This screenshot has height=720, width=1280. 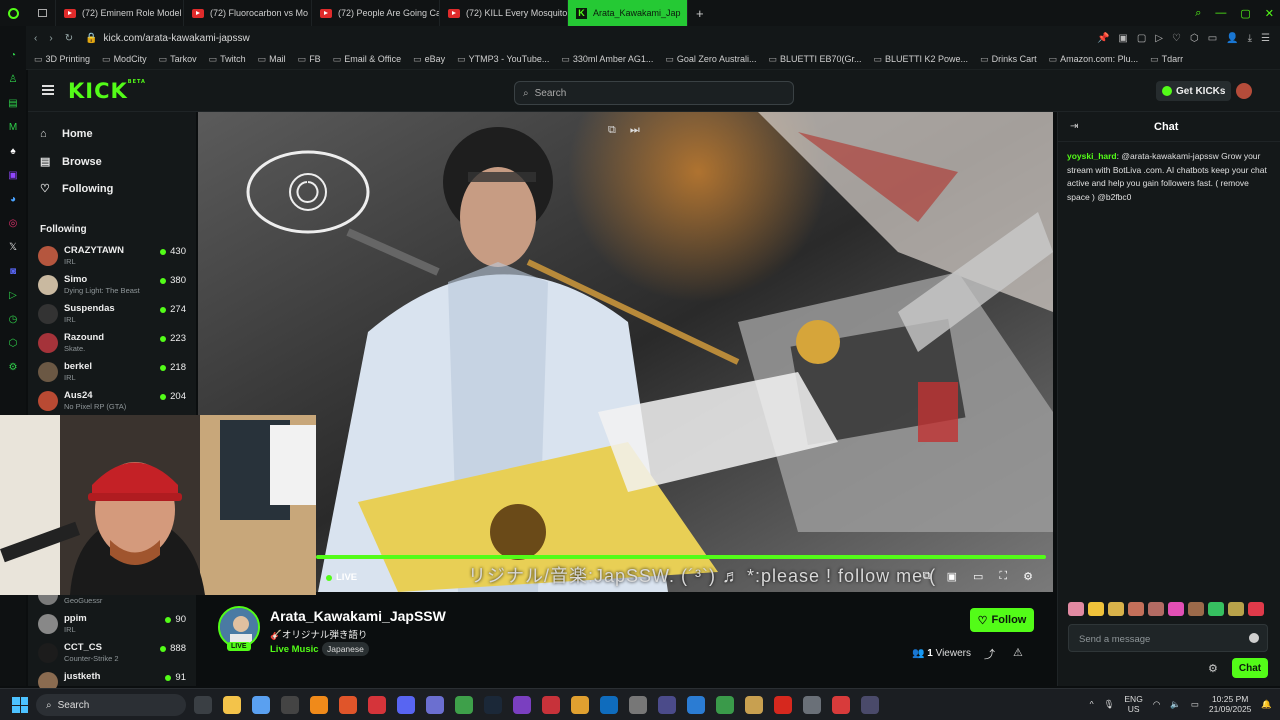 What do you see at coordinates (15, 13) in the screenshot?
I see `browser-menu-icon` at bounding box center [15, 13].